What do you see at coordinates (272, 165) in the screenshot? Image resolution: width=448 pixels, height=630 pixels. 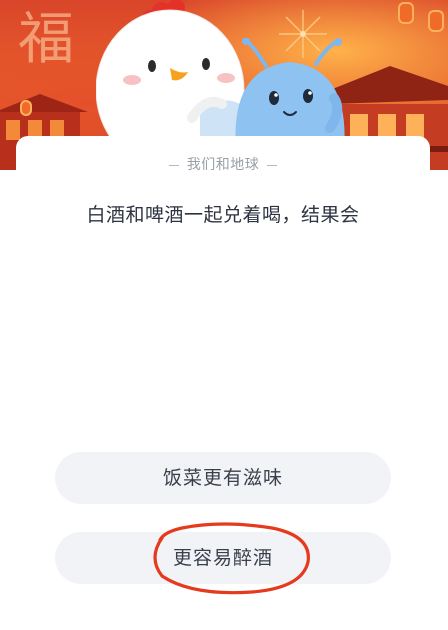 I see `category-dash-right` at bounding box center [272, 165].